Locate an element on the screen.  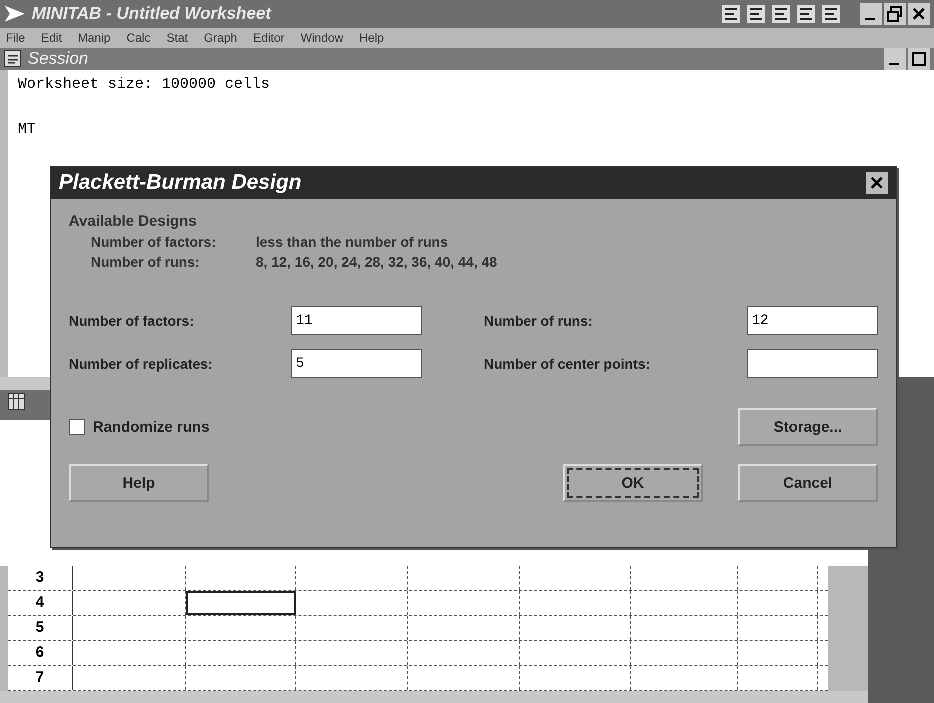
menu-item: Stat is located at coordinates (177, 38).